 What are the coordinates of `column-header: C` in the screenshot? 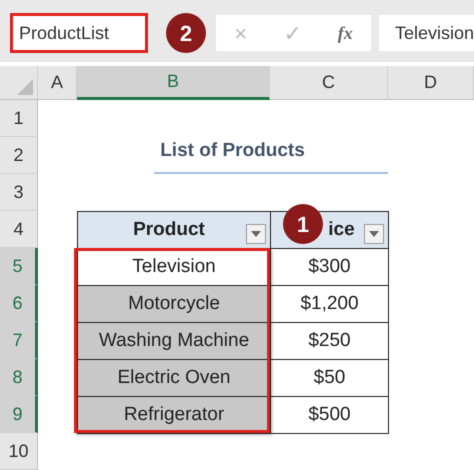 It's located at (329, 83).